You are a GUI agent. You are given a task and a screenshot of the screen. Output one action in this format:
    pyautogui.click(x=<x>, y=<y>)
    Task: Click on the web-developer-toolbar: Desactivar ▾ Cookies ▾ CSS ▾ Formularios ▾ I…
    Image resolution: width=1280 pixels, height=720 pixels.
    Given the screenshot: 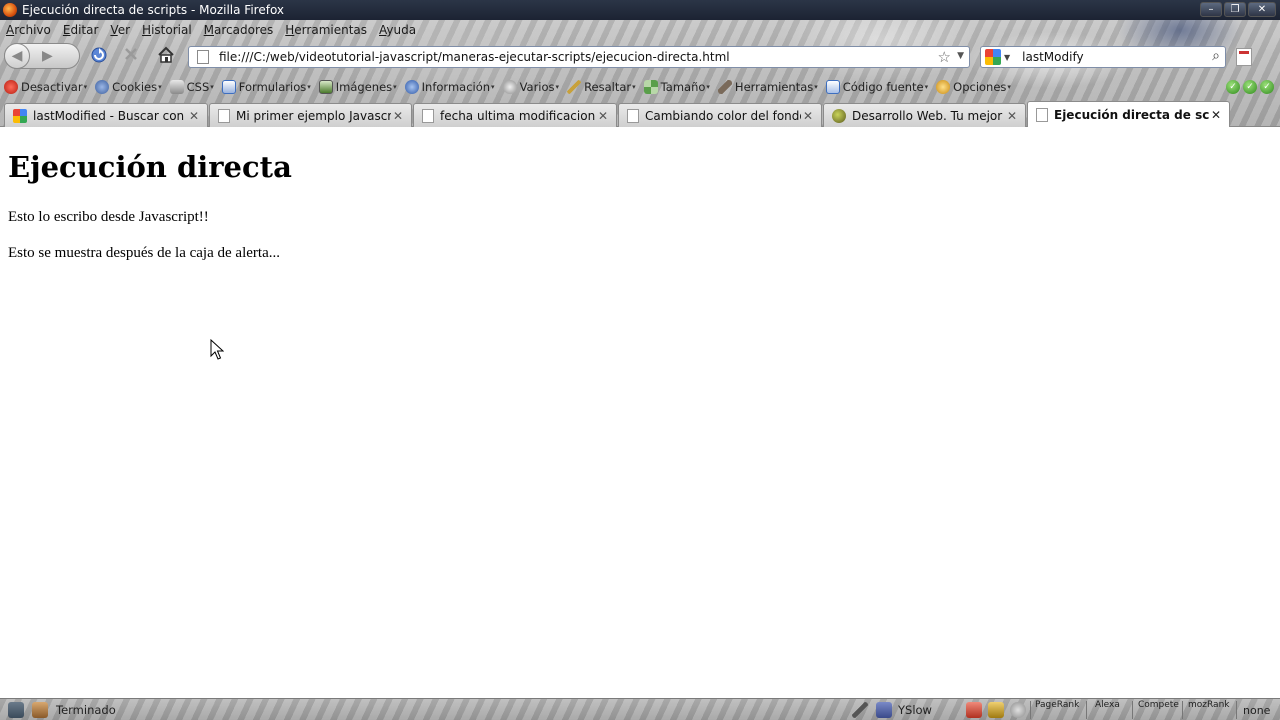 What is the action you would take?
    pyautogui.click(x=640, y=87)
    